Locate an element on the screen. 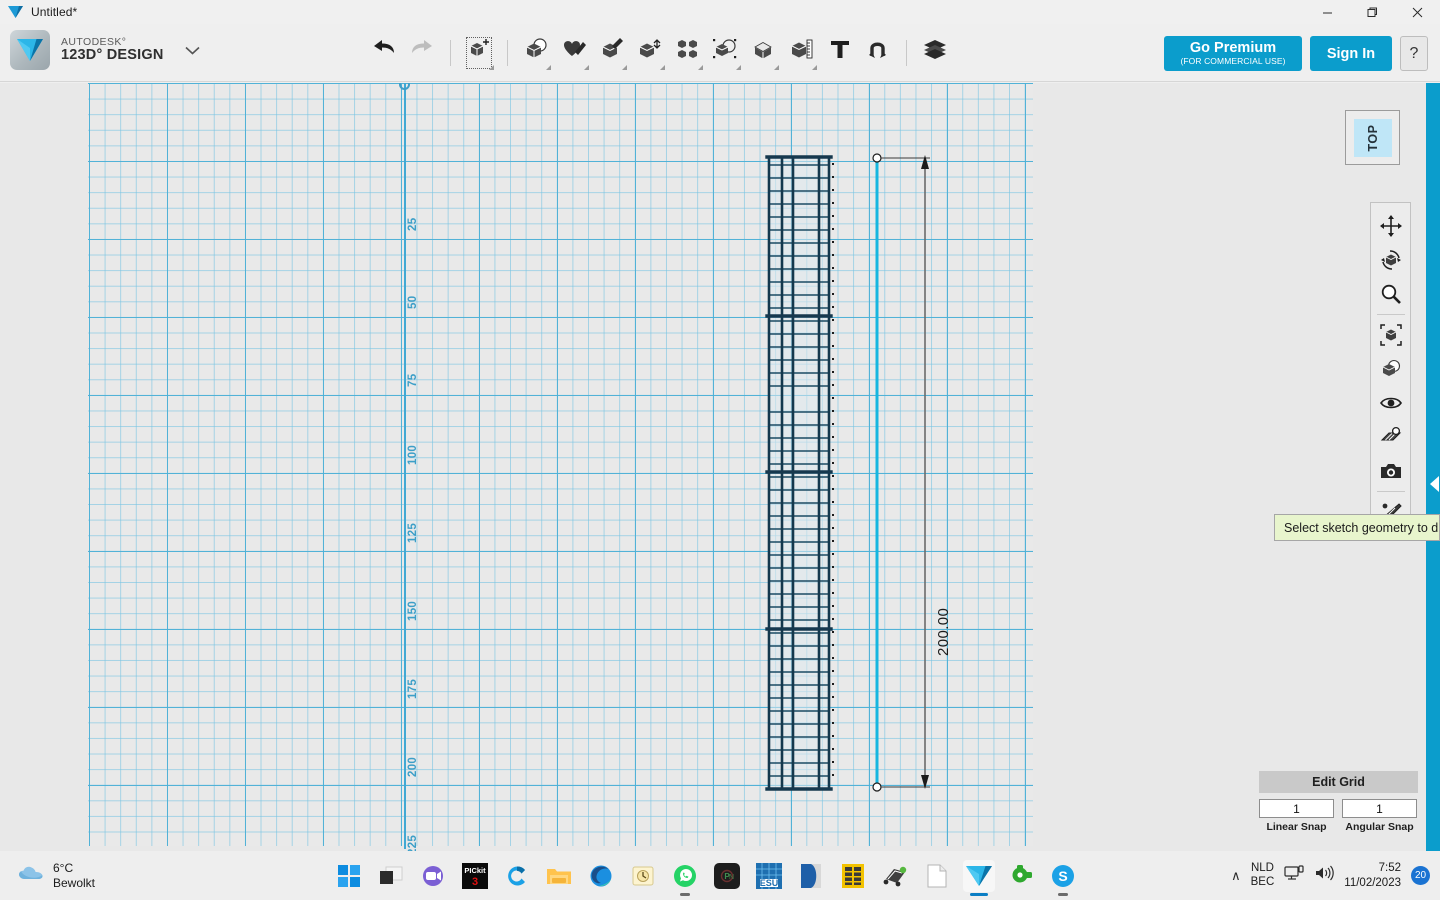 This screenshot has width=1440, height=900. tray-language-indicator: NLD BEC is located at coordinates (1263, 876).